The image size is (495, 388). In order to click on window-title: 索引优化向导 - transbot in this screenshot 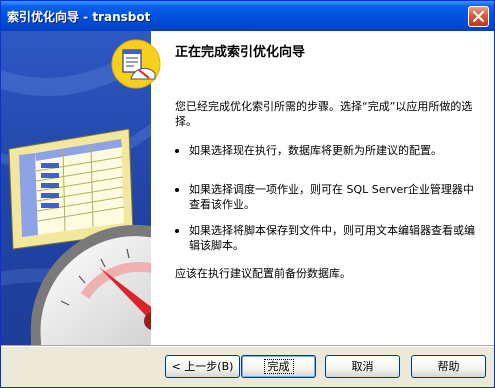, I will do `click(79, 17)`.